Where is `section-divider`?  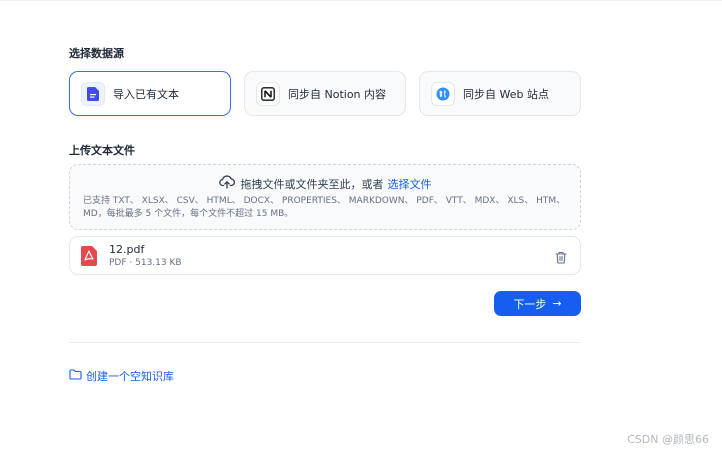
section-divider is located at coordinates (325, 342).